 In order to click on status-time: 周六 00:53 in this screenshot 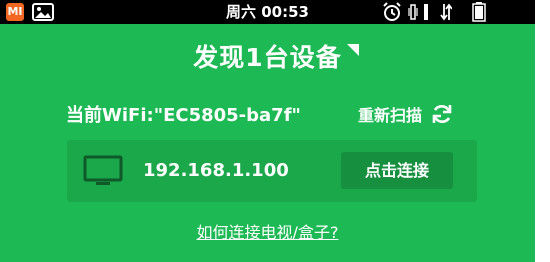, I will do `click(267, 12)`.